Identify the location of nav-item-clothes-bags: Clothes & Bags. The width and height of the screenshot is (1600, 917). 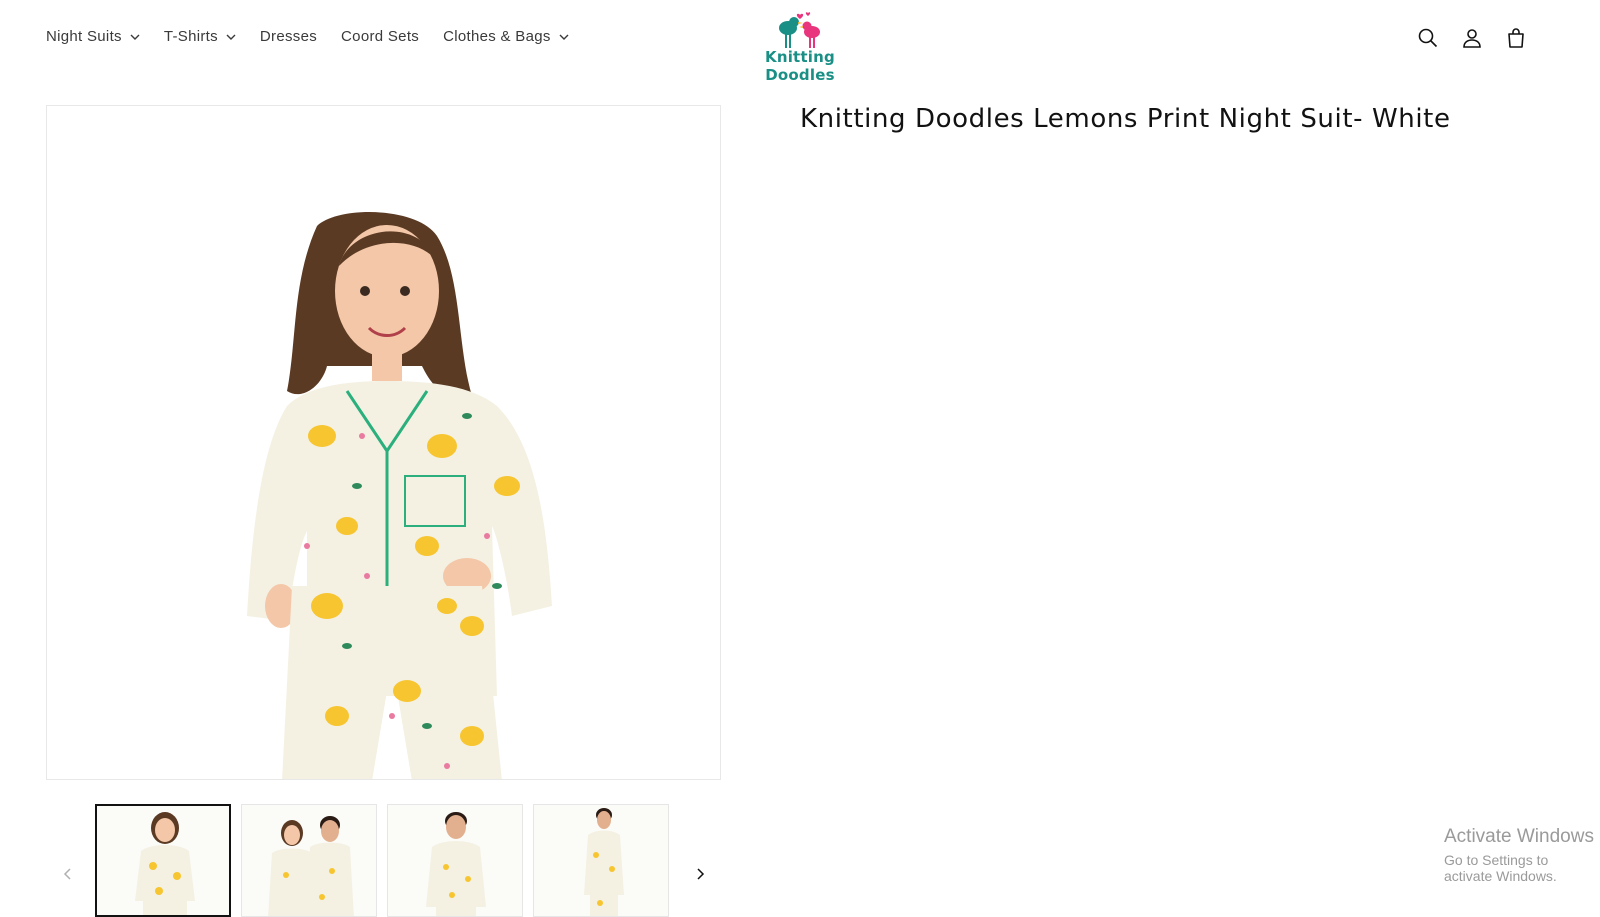
(506, 36).